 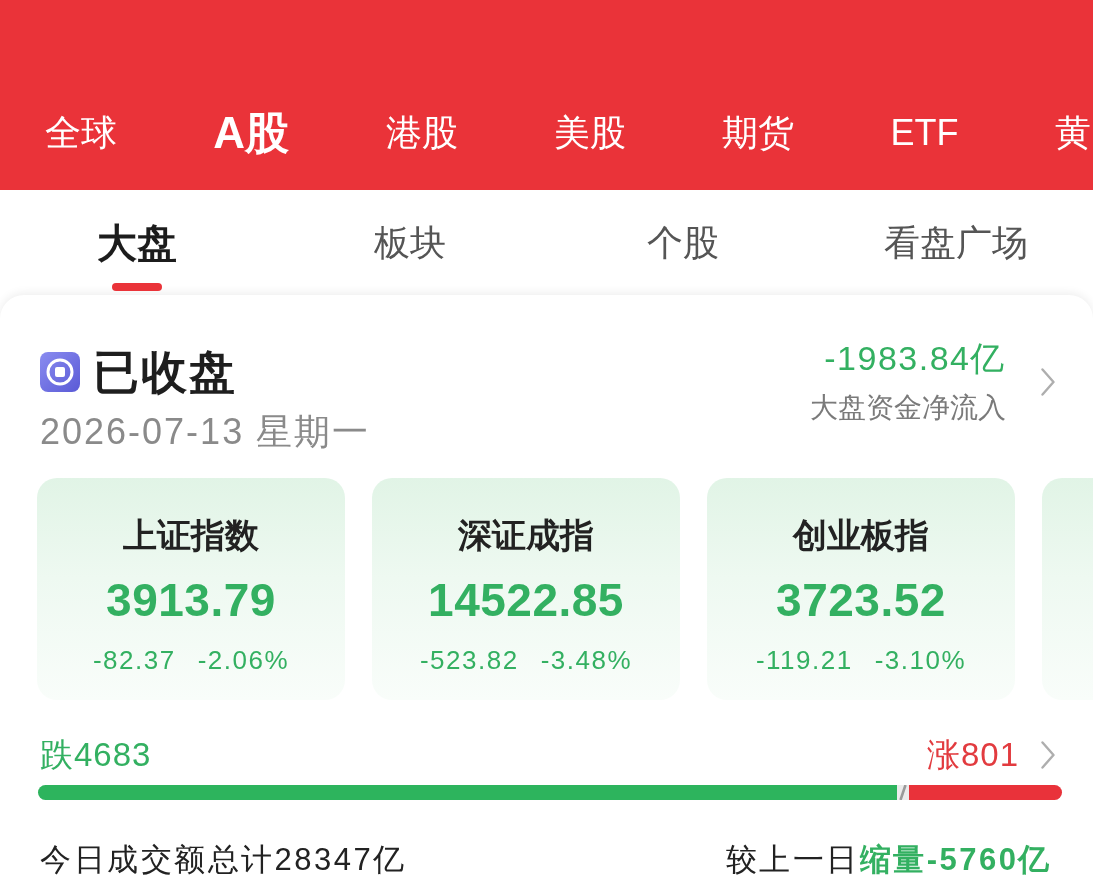 What do you see at coordinates (804, 660) in the screenshot?
I see `index-change: -119.21` at bounding box center [804, 660].